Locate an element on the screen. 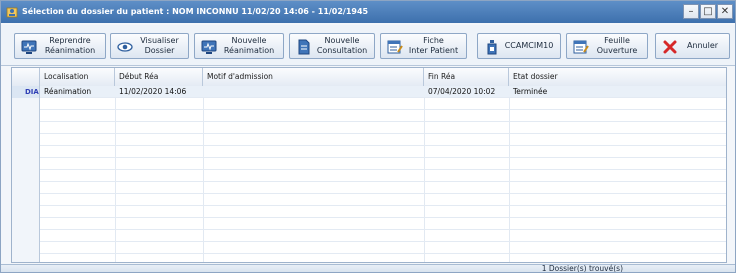 This screenshot has height=273, width=736. minimize-button: – is located at coordinates (691, 11).